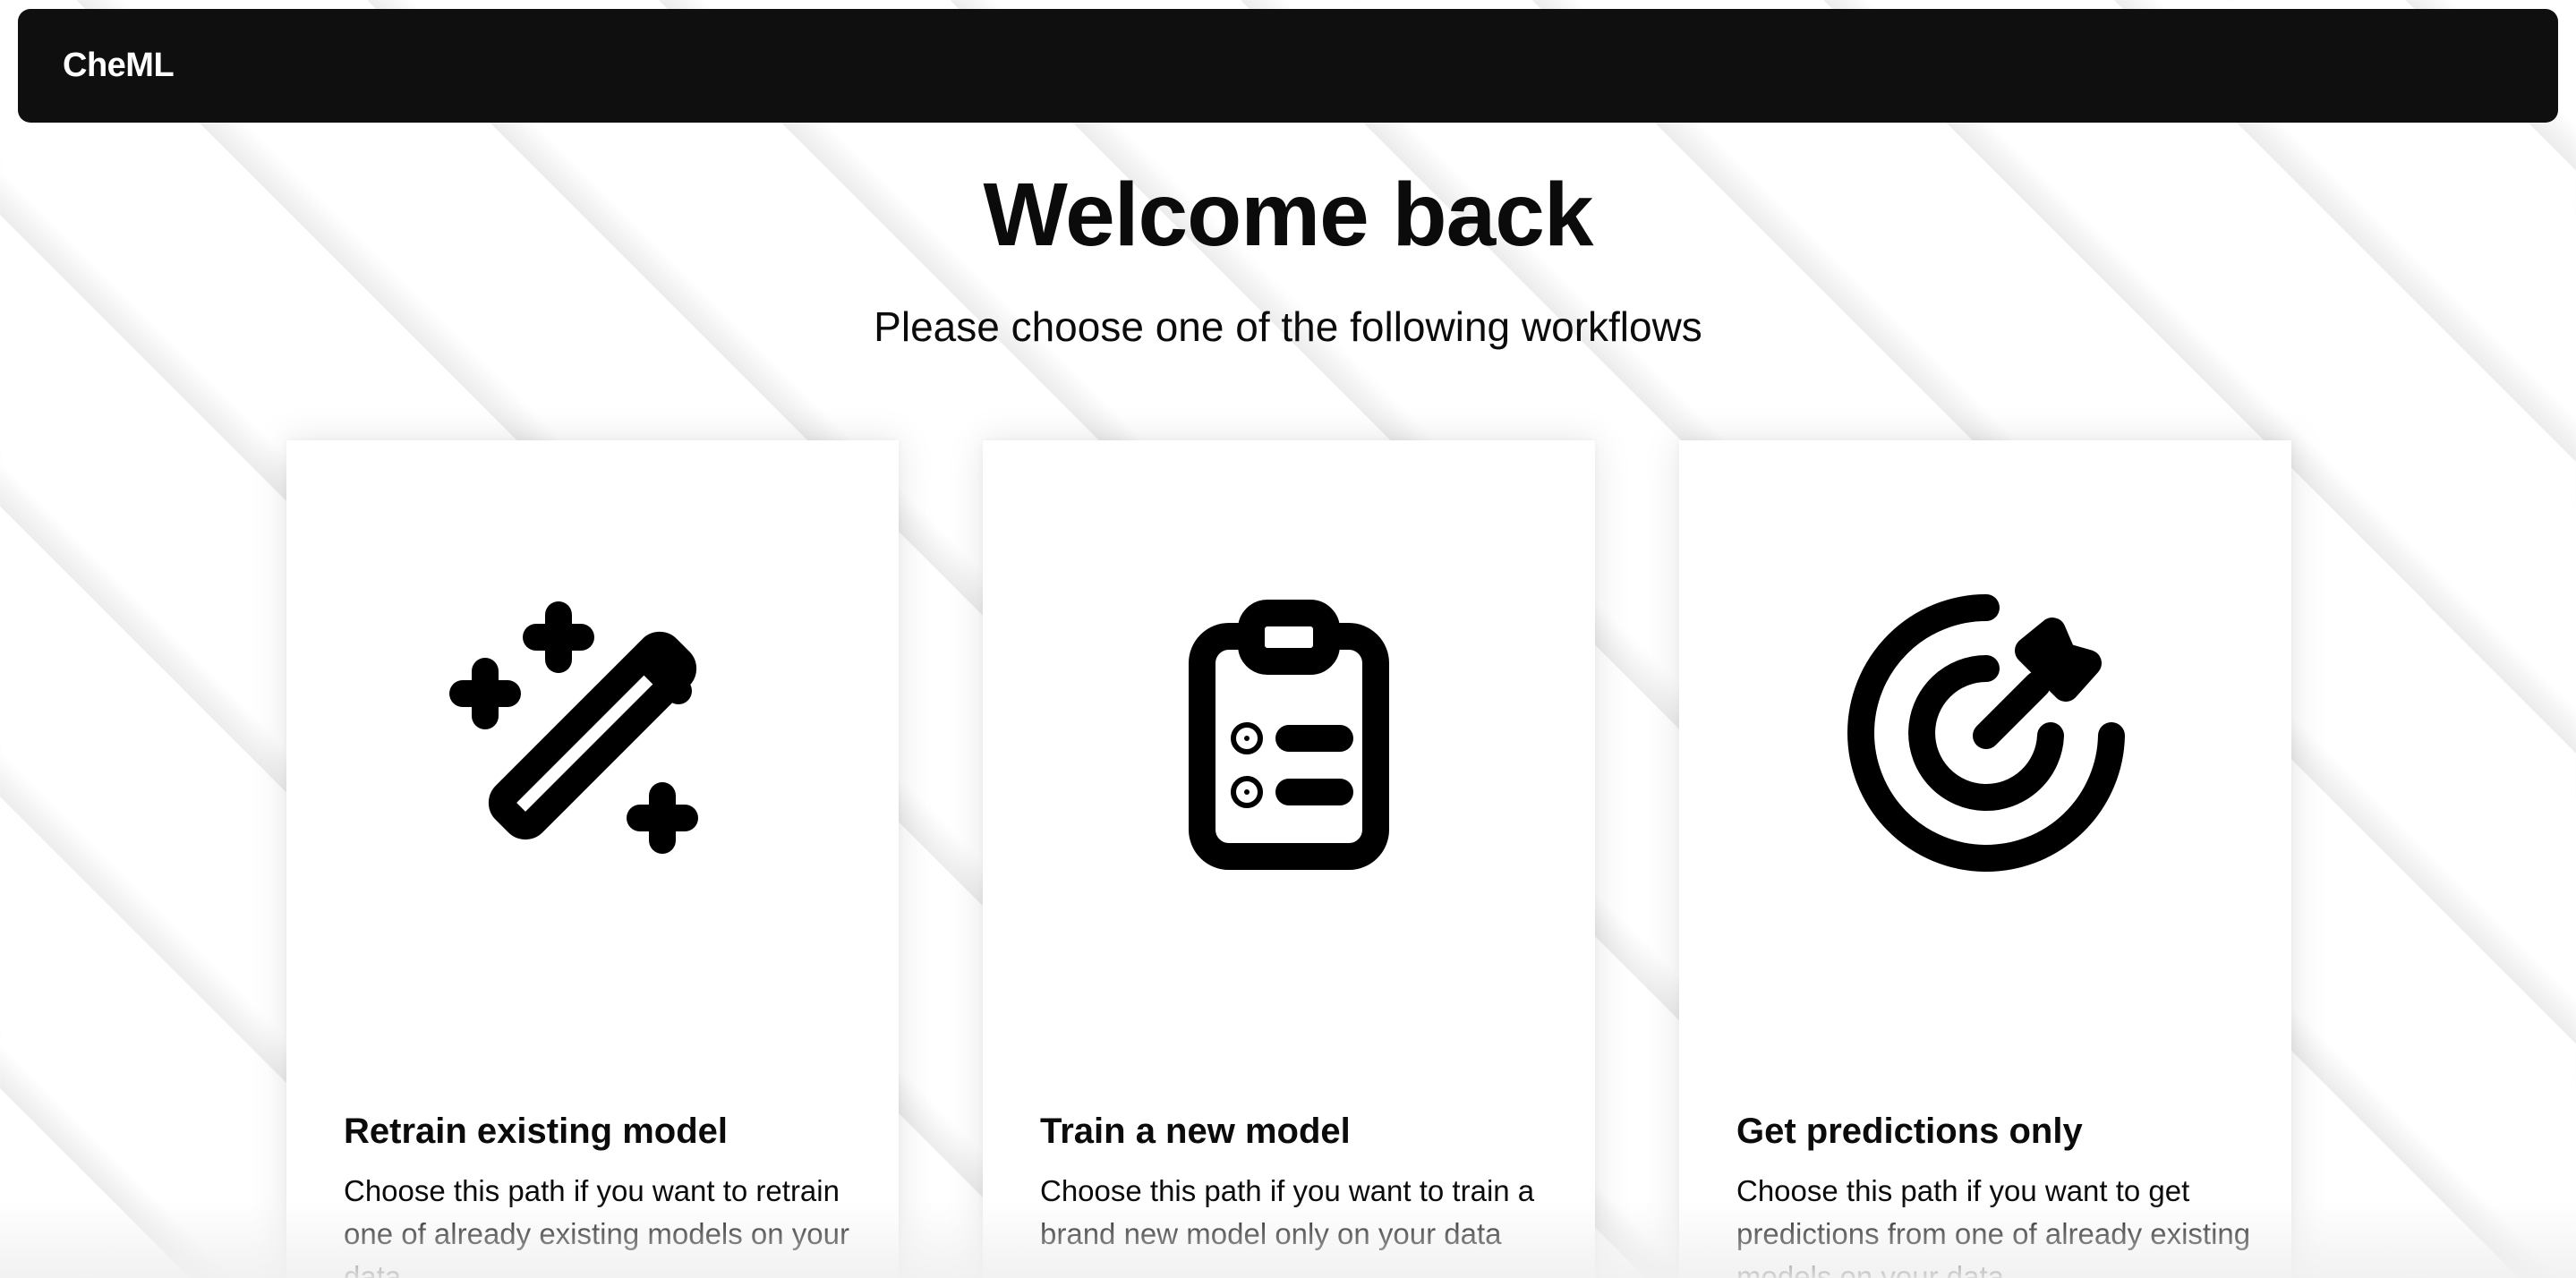 Image resolution: width=2576 pixels, height=1278 pixels. What do you see at coordinates (1985, 735) in the screenshot?
I see `target-arrow-icon` at bounding box center [1985, 735].